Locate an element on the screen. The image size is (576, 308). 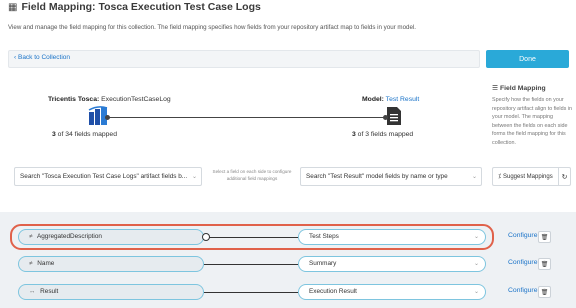
help-heading: ☰ Field Mapping is located at coordinates (519, 88).